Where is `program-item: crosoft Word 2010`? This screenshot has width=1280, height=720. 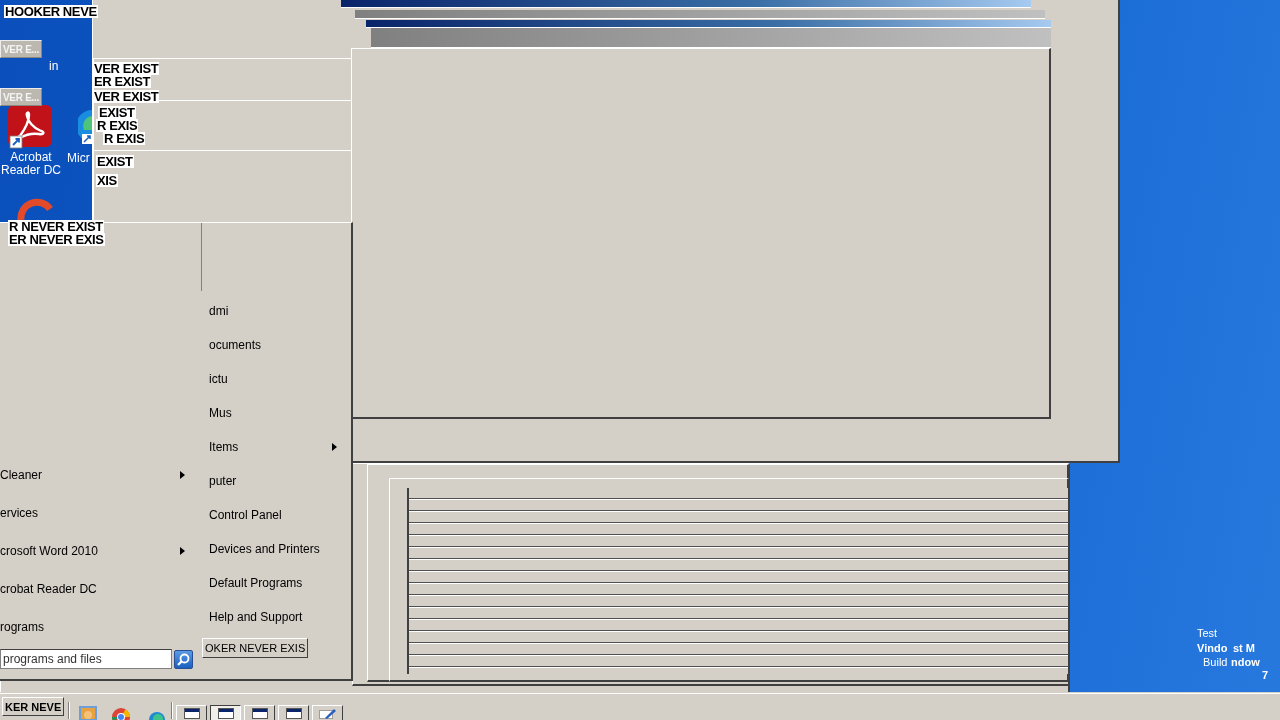
program-item: crosoft Word 2010 is located at coordinates (100, 551).